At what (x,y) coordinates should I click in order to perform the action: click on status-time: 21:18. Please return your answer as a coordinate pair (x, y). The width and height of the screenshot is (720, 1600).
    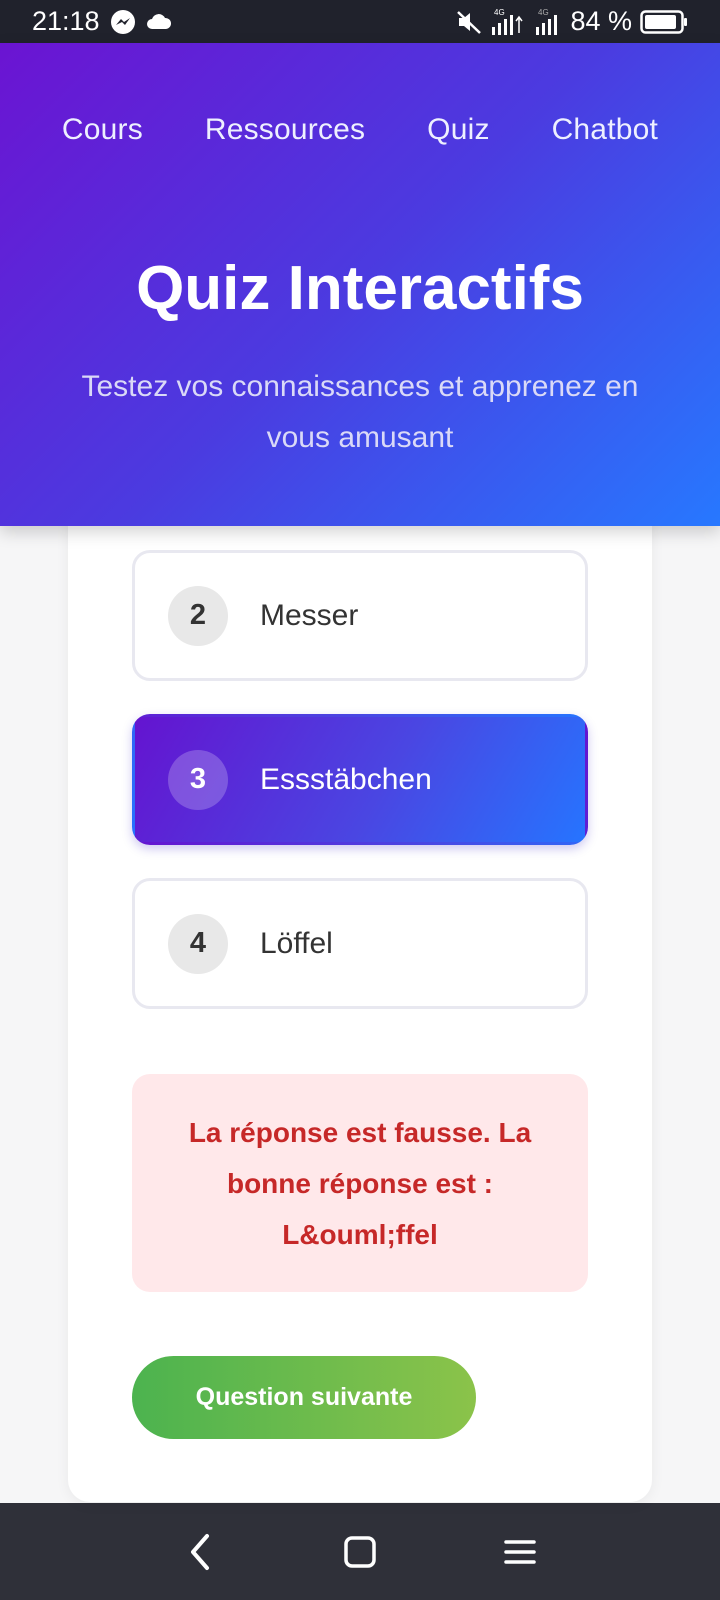
    Looking at the image, I should click on (66, 21).